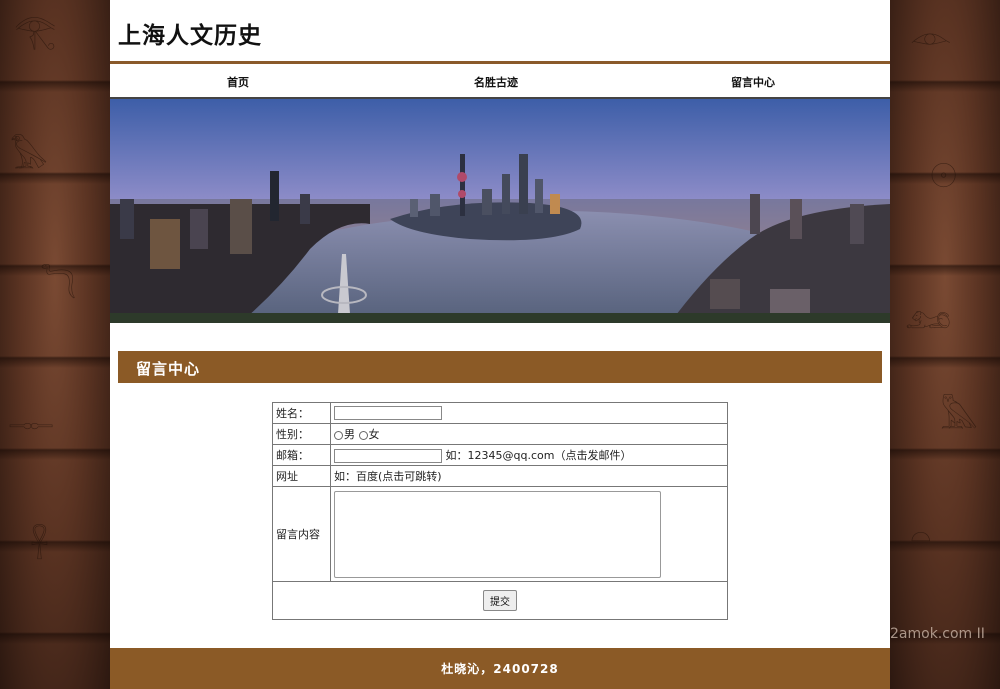  What do you see at coordinates (539, 455) in the screenshot?
I see `email-hint-link: 如：12345@qq.com（点击发邮件）` at bounding box center [539, 455].